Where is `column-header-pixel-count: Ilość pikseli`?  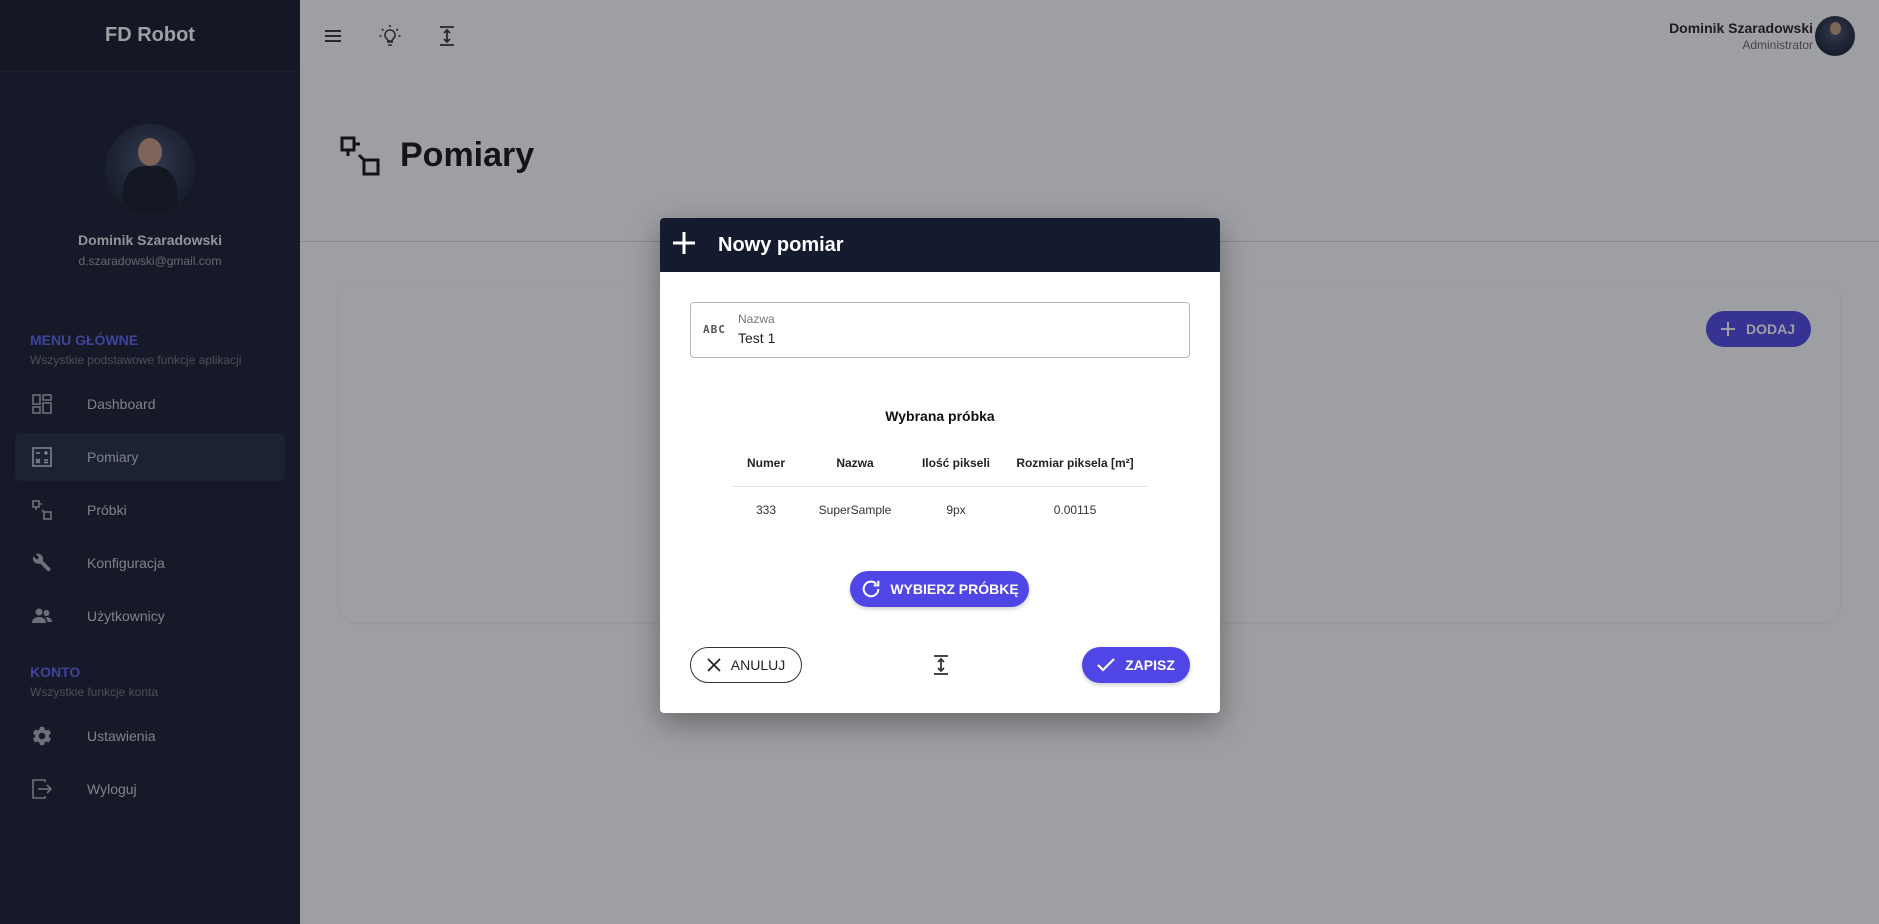
column-header-pixel-count: Ilość pikseli is located at coordinates (956, 463).